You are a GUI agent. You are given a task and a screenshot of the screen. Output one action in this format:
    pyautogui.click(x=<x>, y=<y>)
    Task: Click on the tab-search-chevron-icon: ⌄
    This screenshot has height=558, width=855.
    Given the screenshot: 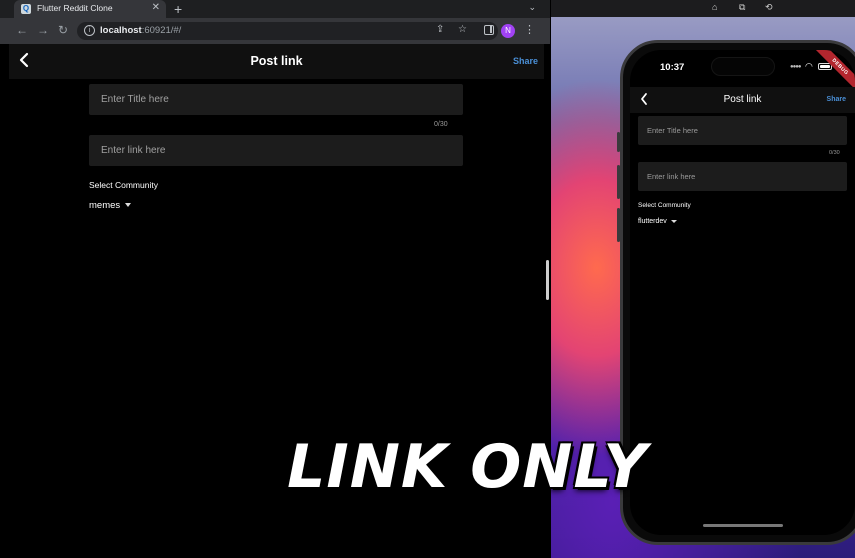 What is the action you would take?
    pyautogui.click(x=532, y=7)
    